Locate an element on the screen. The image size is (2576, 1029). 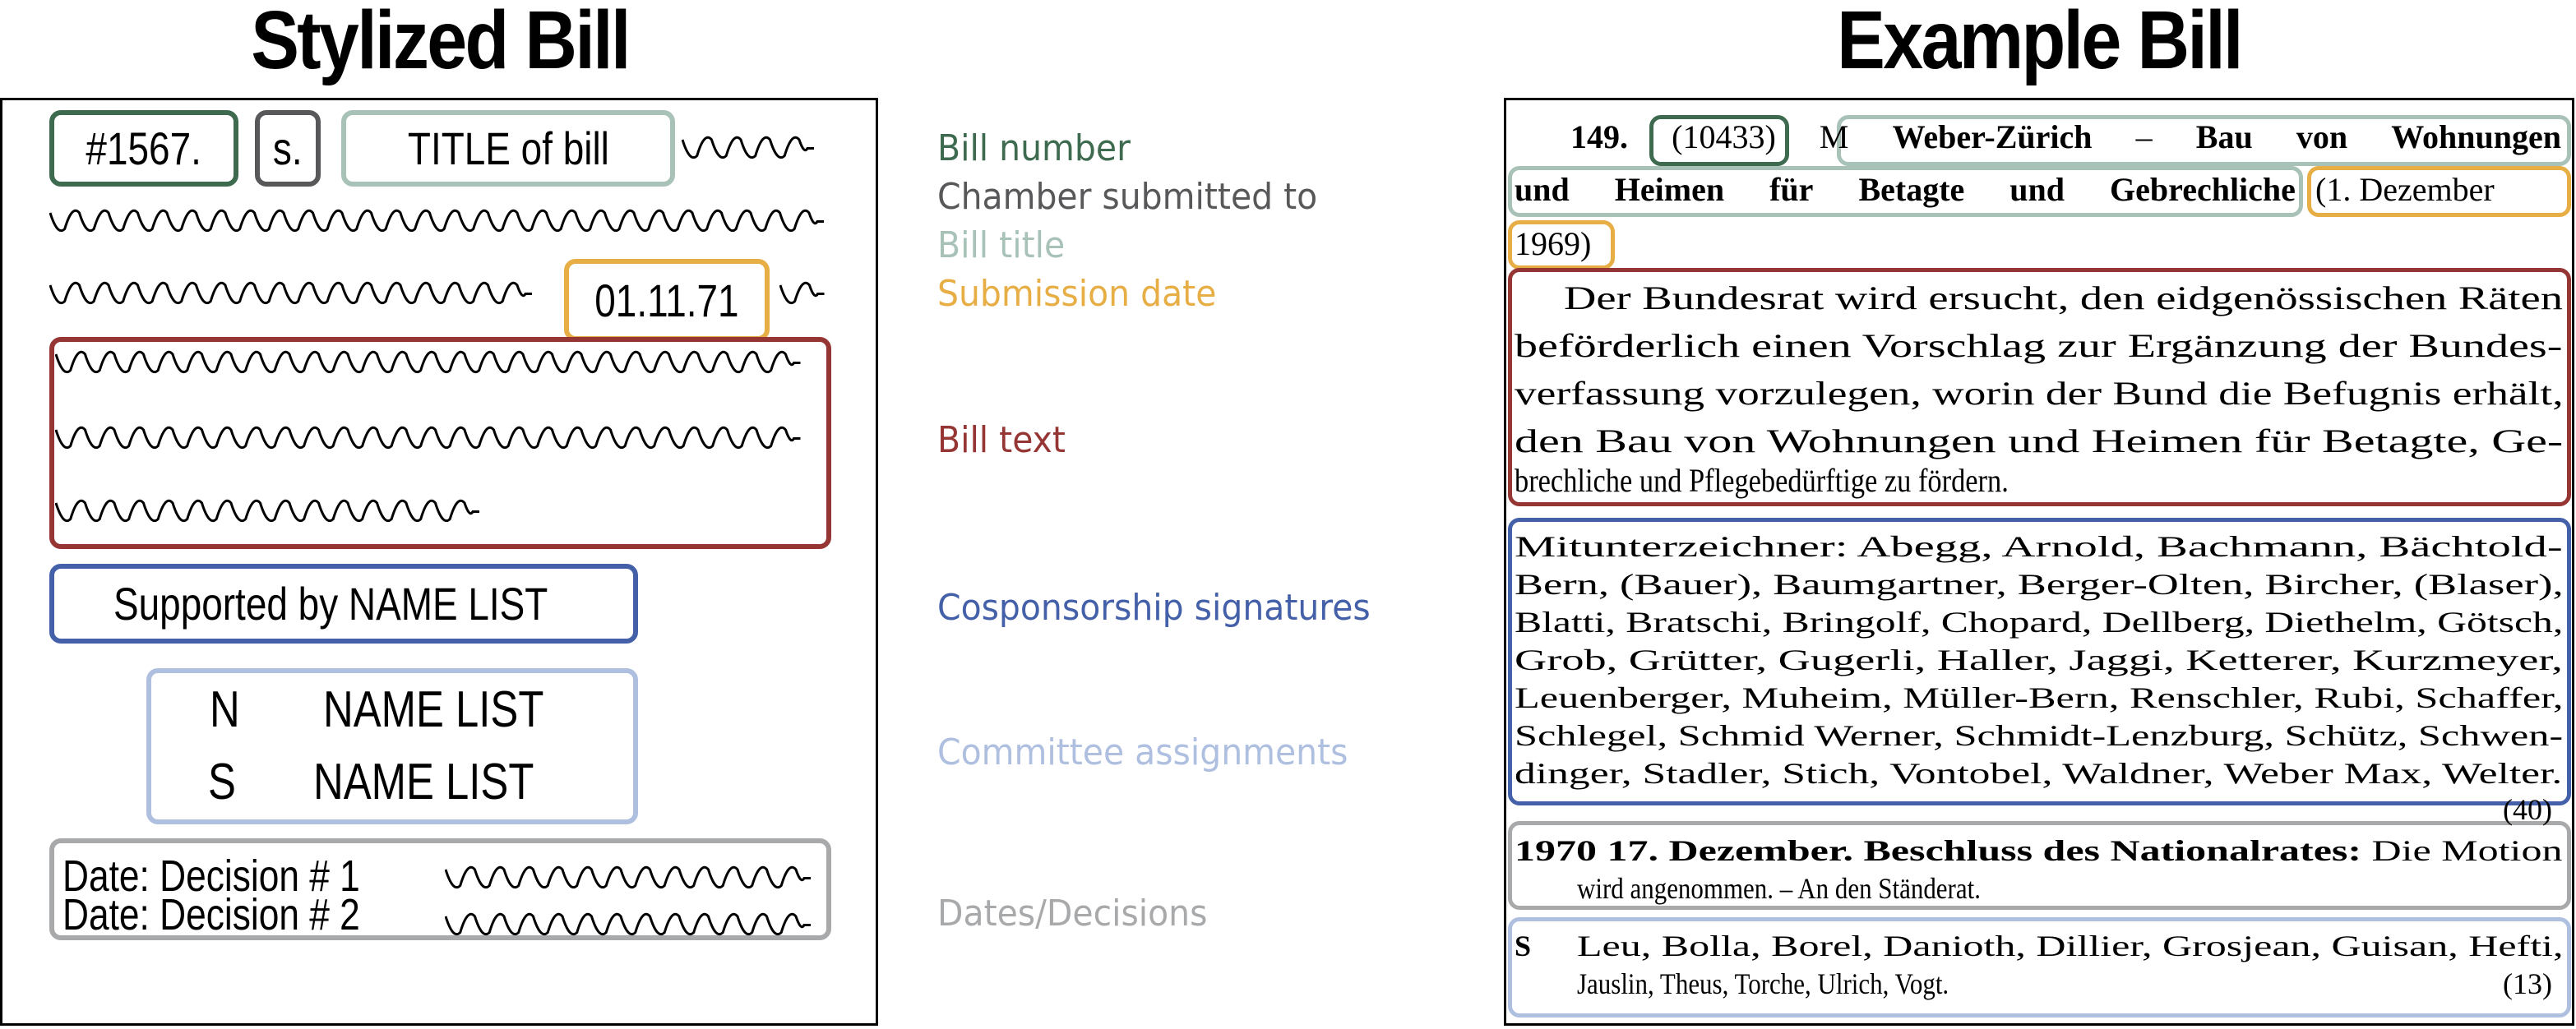
legend-bill-text: Bill text is located at coordinates (1001, 440).